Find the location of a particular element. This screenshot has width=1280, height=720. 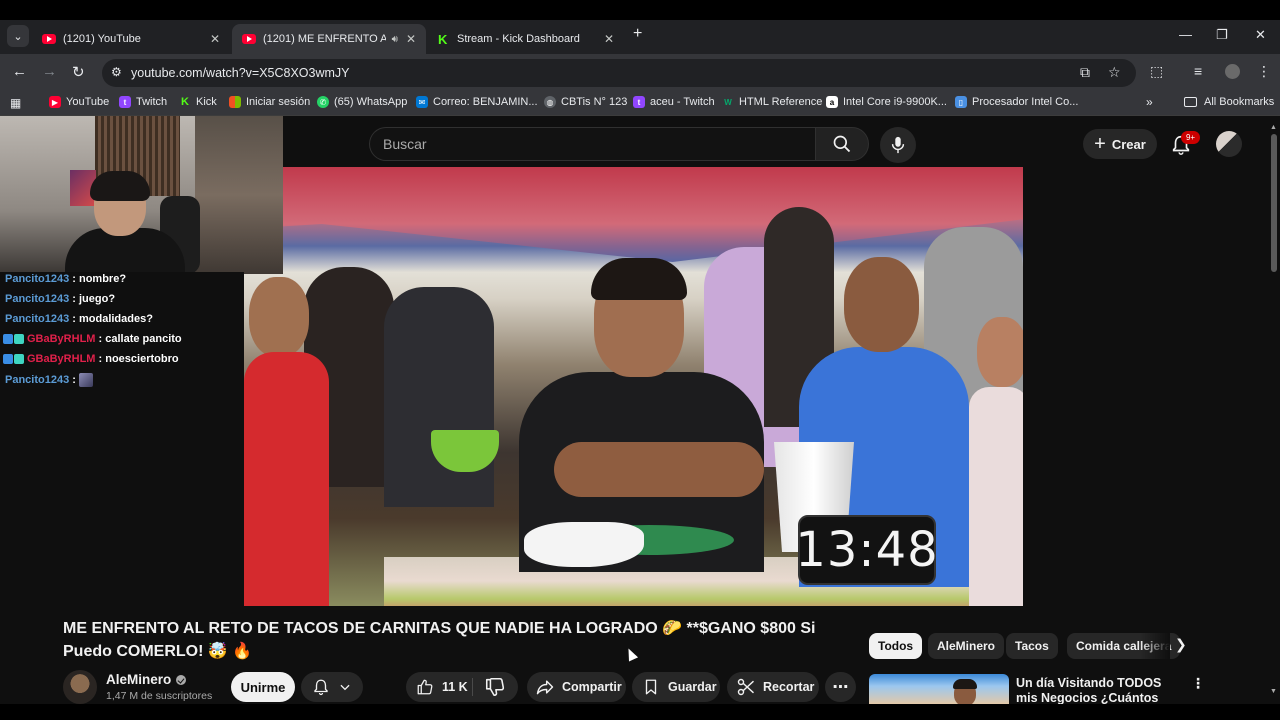

bookmark-icon is located at coordinates (651, 687).